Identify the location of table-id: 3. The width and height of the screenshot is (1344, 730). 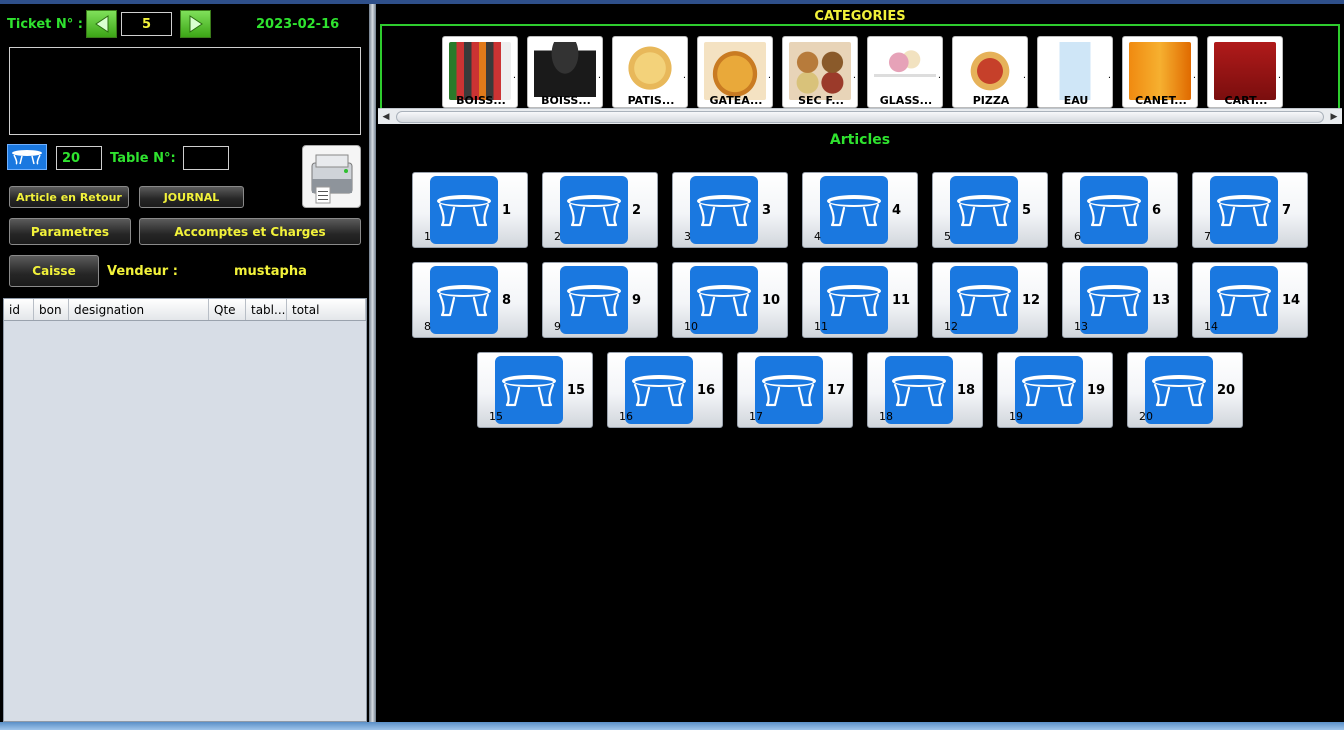
(687, 236).